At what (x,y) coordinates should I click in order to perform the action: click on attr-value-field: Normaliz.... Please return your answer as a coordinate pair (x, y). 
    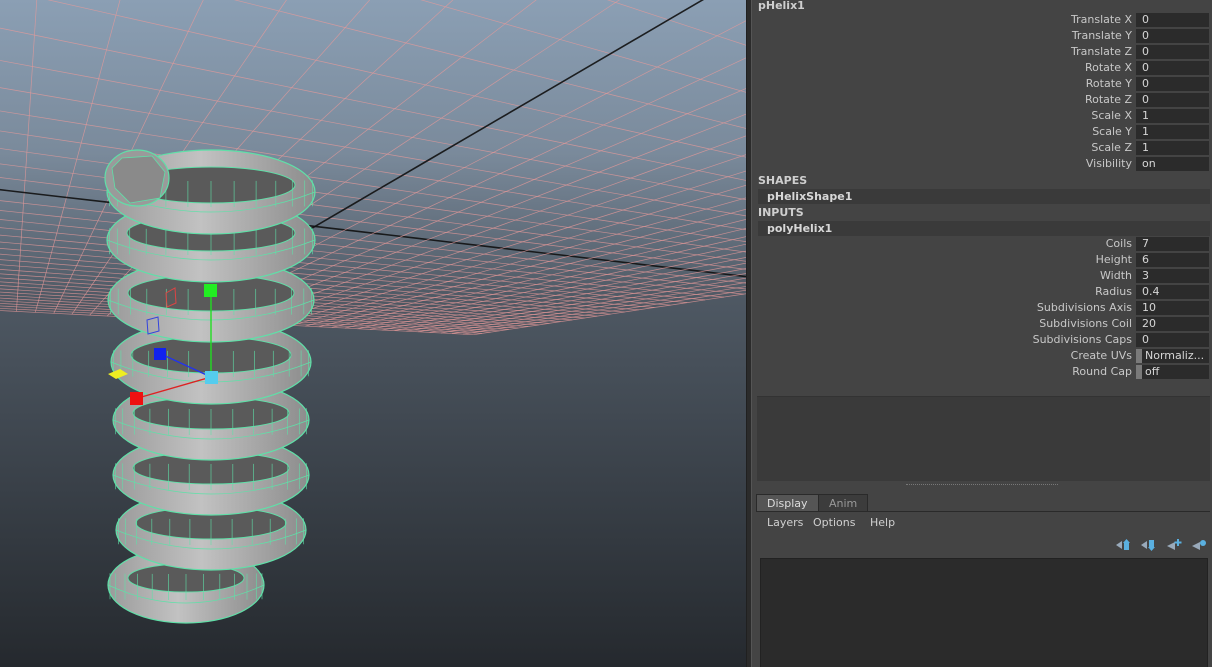
    Looking at the image, I should click on (1172, 356).